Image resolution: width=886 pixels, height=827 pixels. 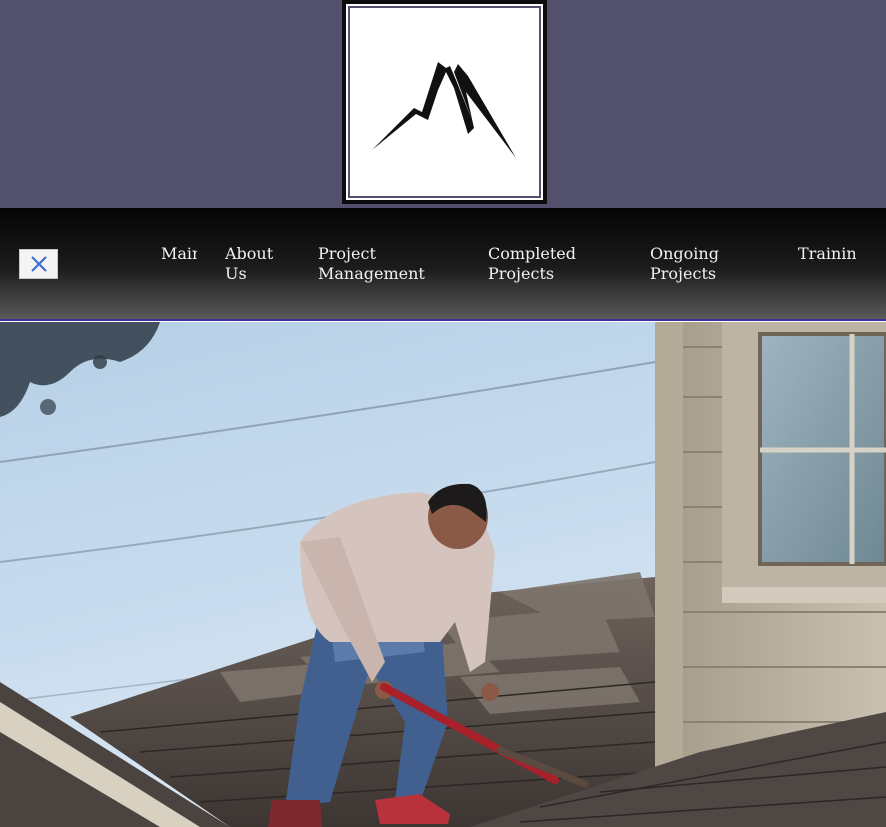 I want to click on nav-item-completed-projects: Completed Projects, so click(x=538, y=264).